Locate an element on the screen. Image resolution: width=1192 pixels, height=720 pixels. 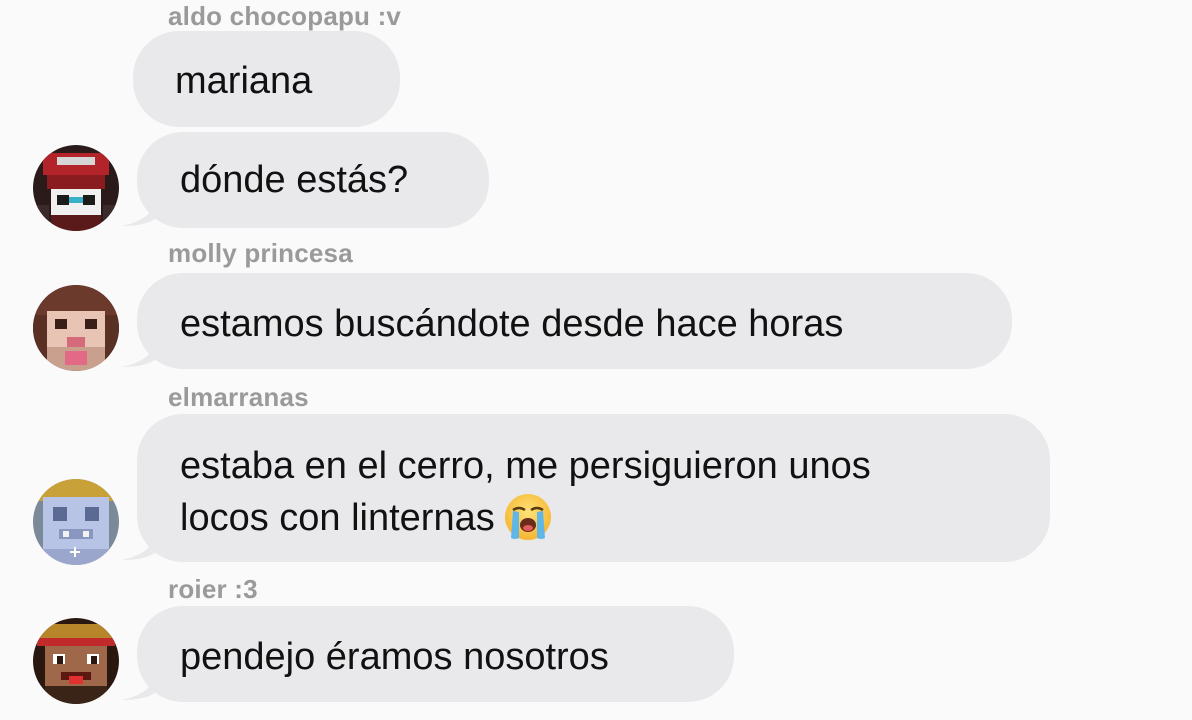
sender-name: elmarranas is located at coordinates (238, 397).